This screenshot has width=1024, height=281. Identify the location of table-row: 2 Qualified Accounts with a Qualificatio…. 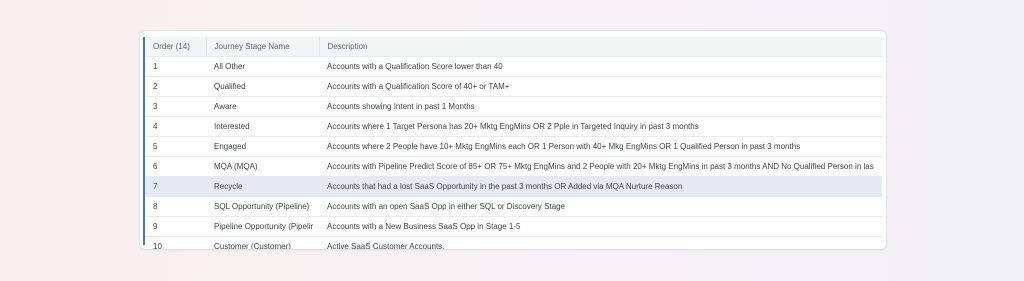
(513, 86).